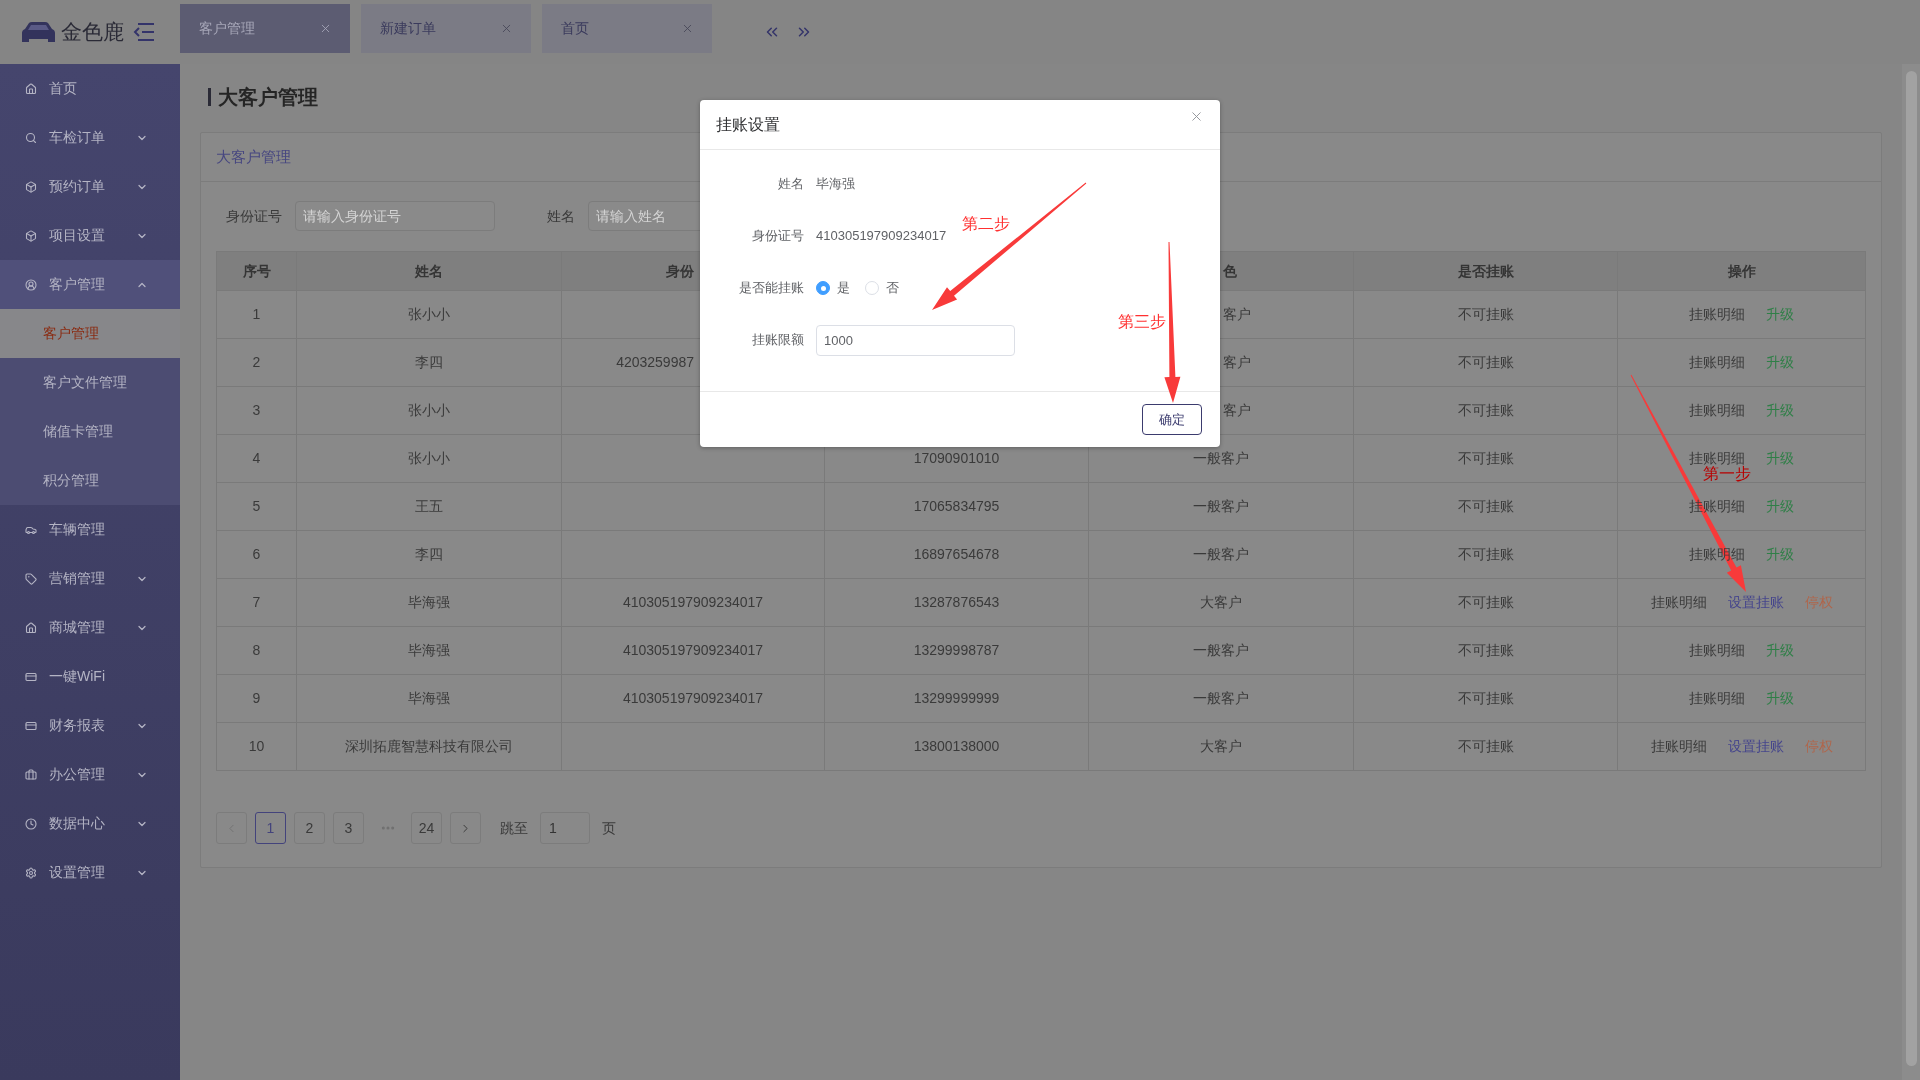 The width and height of the screenshot is (1920, 1080). I want to click on field-label: 姓名, so click(790, 184).